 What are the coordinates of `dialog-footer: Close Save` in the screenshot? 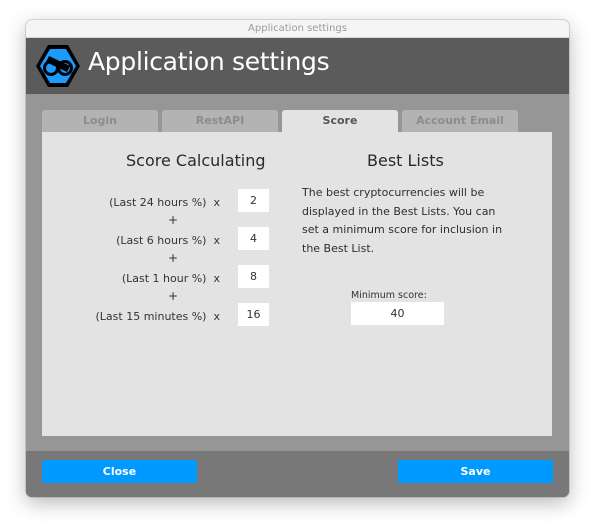 It's located at (297, 474).